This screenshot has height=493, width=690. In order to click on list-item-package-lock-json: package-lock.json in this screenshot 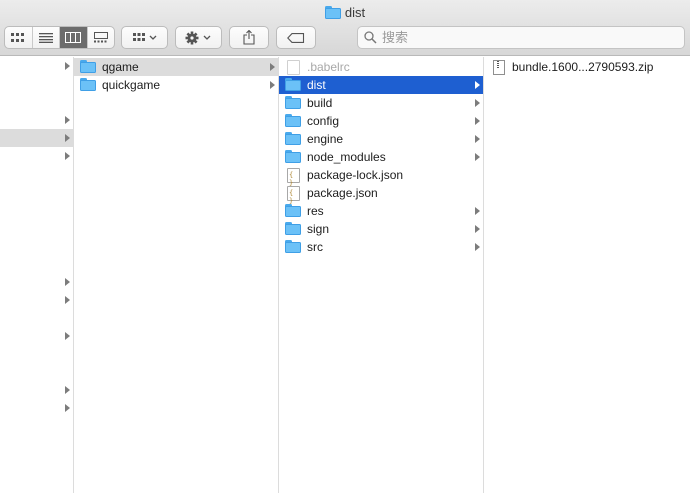, I will do `click(381, 176)`.